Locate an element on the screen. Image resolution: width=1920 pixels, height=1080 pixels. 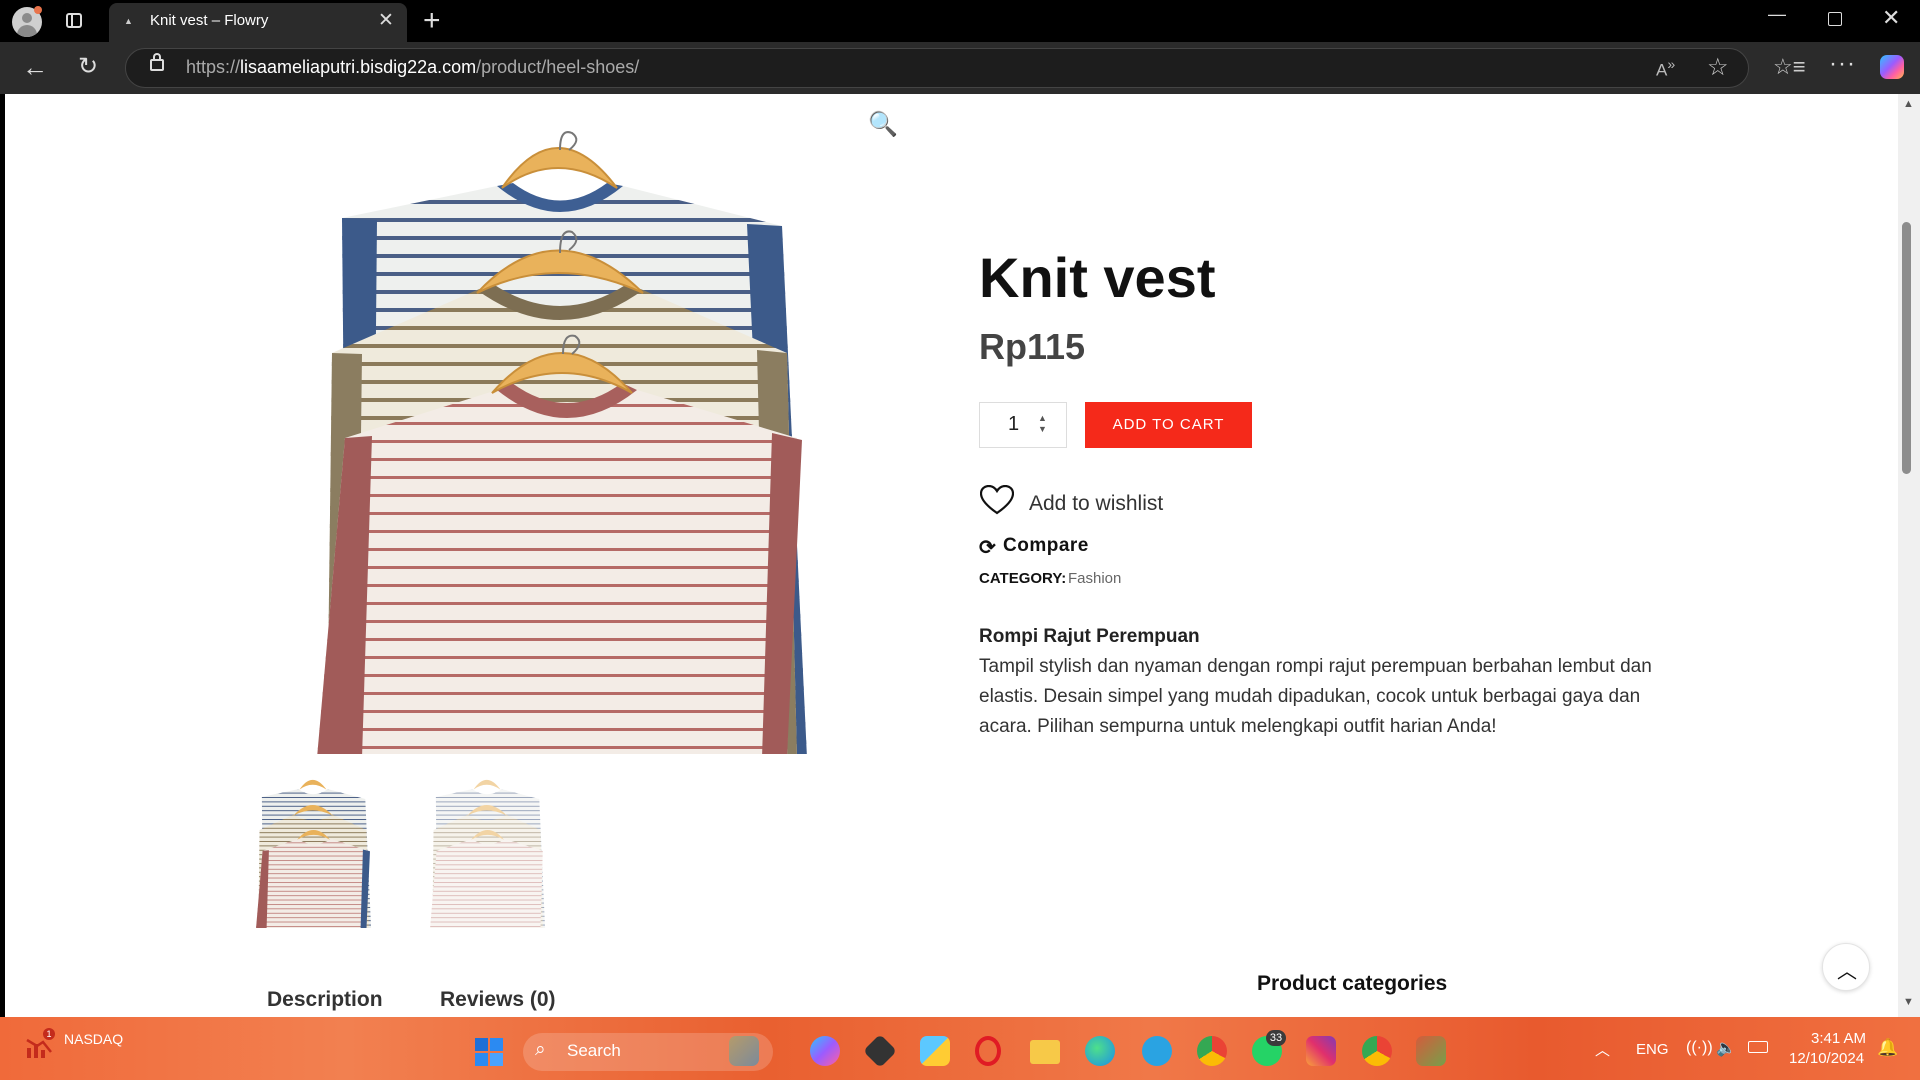
scroll-down-icon: ▼ is located at coordinates (1908, 1002).